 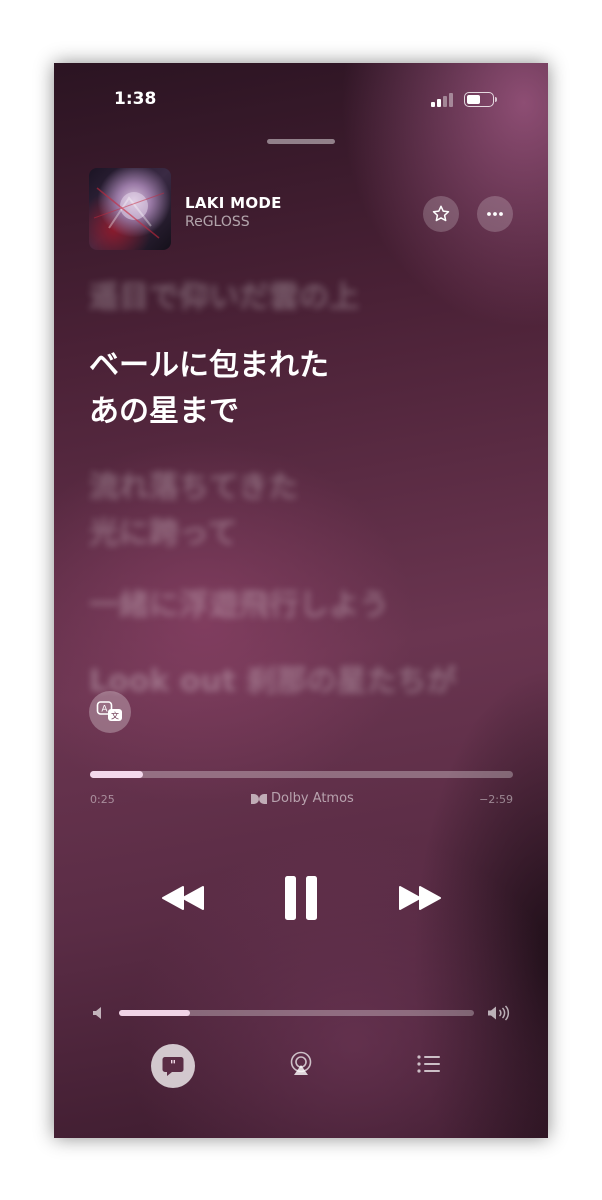 I want to click on lyric-line-upcoming: Look out 刹那の星たちが, so click(x=309, y=682).